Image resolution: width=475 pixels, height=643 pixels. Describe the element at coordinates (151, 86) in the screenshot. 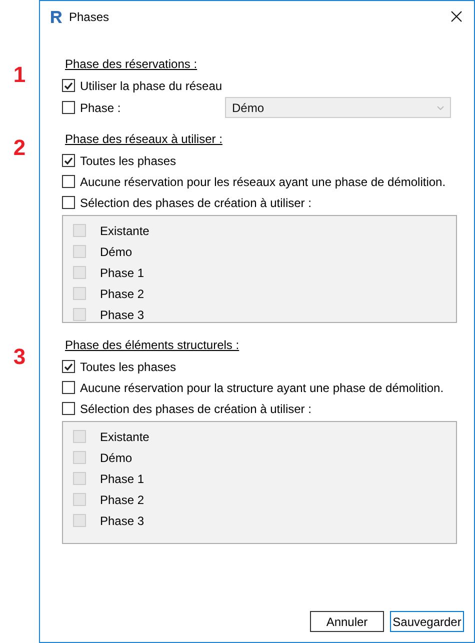

I see `checkbox-label: Utiliser la phase du réseau` at that location.